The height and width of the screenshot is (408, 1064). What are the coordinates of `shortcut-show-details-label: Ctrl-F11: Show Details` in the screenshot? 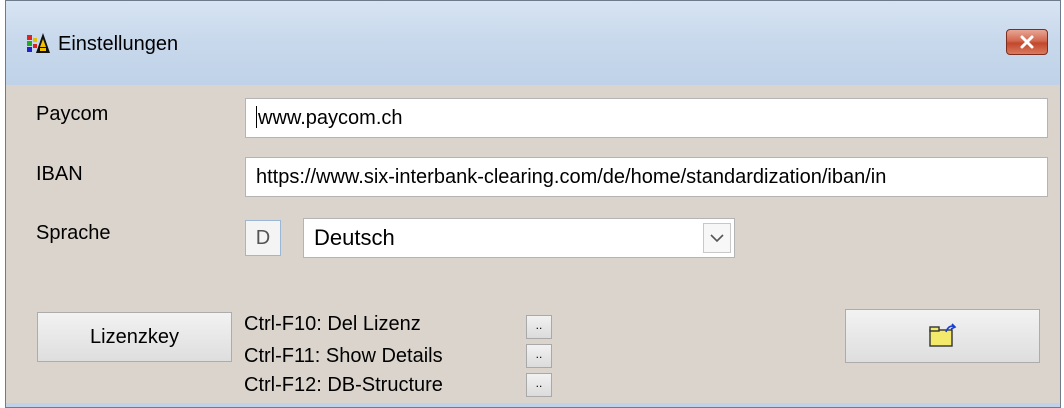 It's located at (343, 356).